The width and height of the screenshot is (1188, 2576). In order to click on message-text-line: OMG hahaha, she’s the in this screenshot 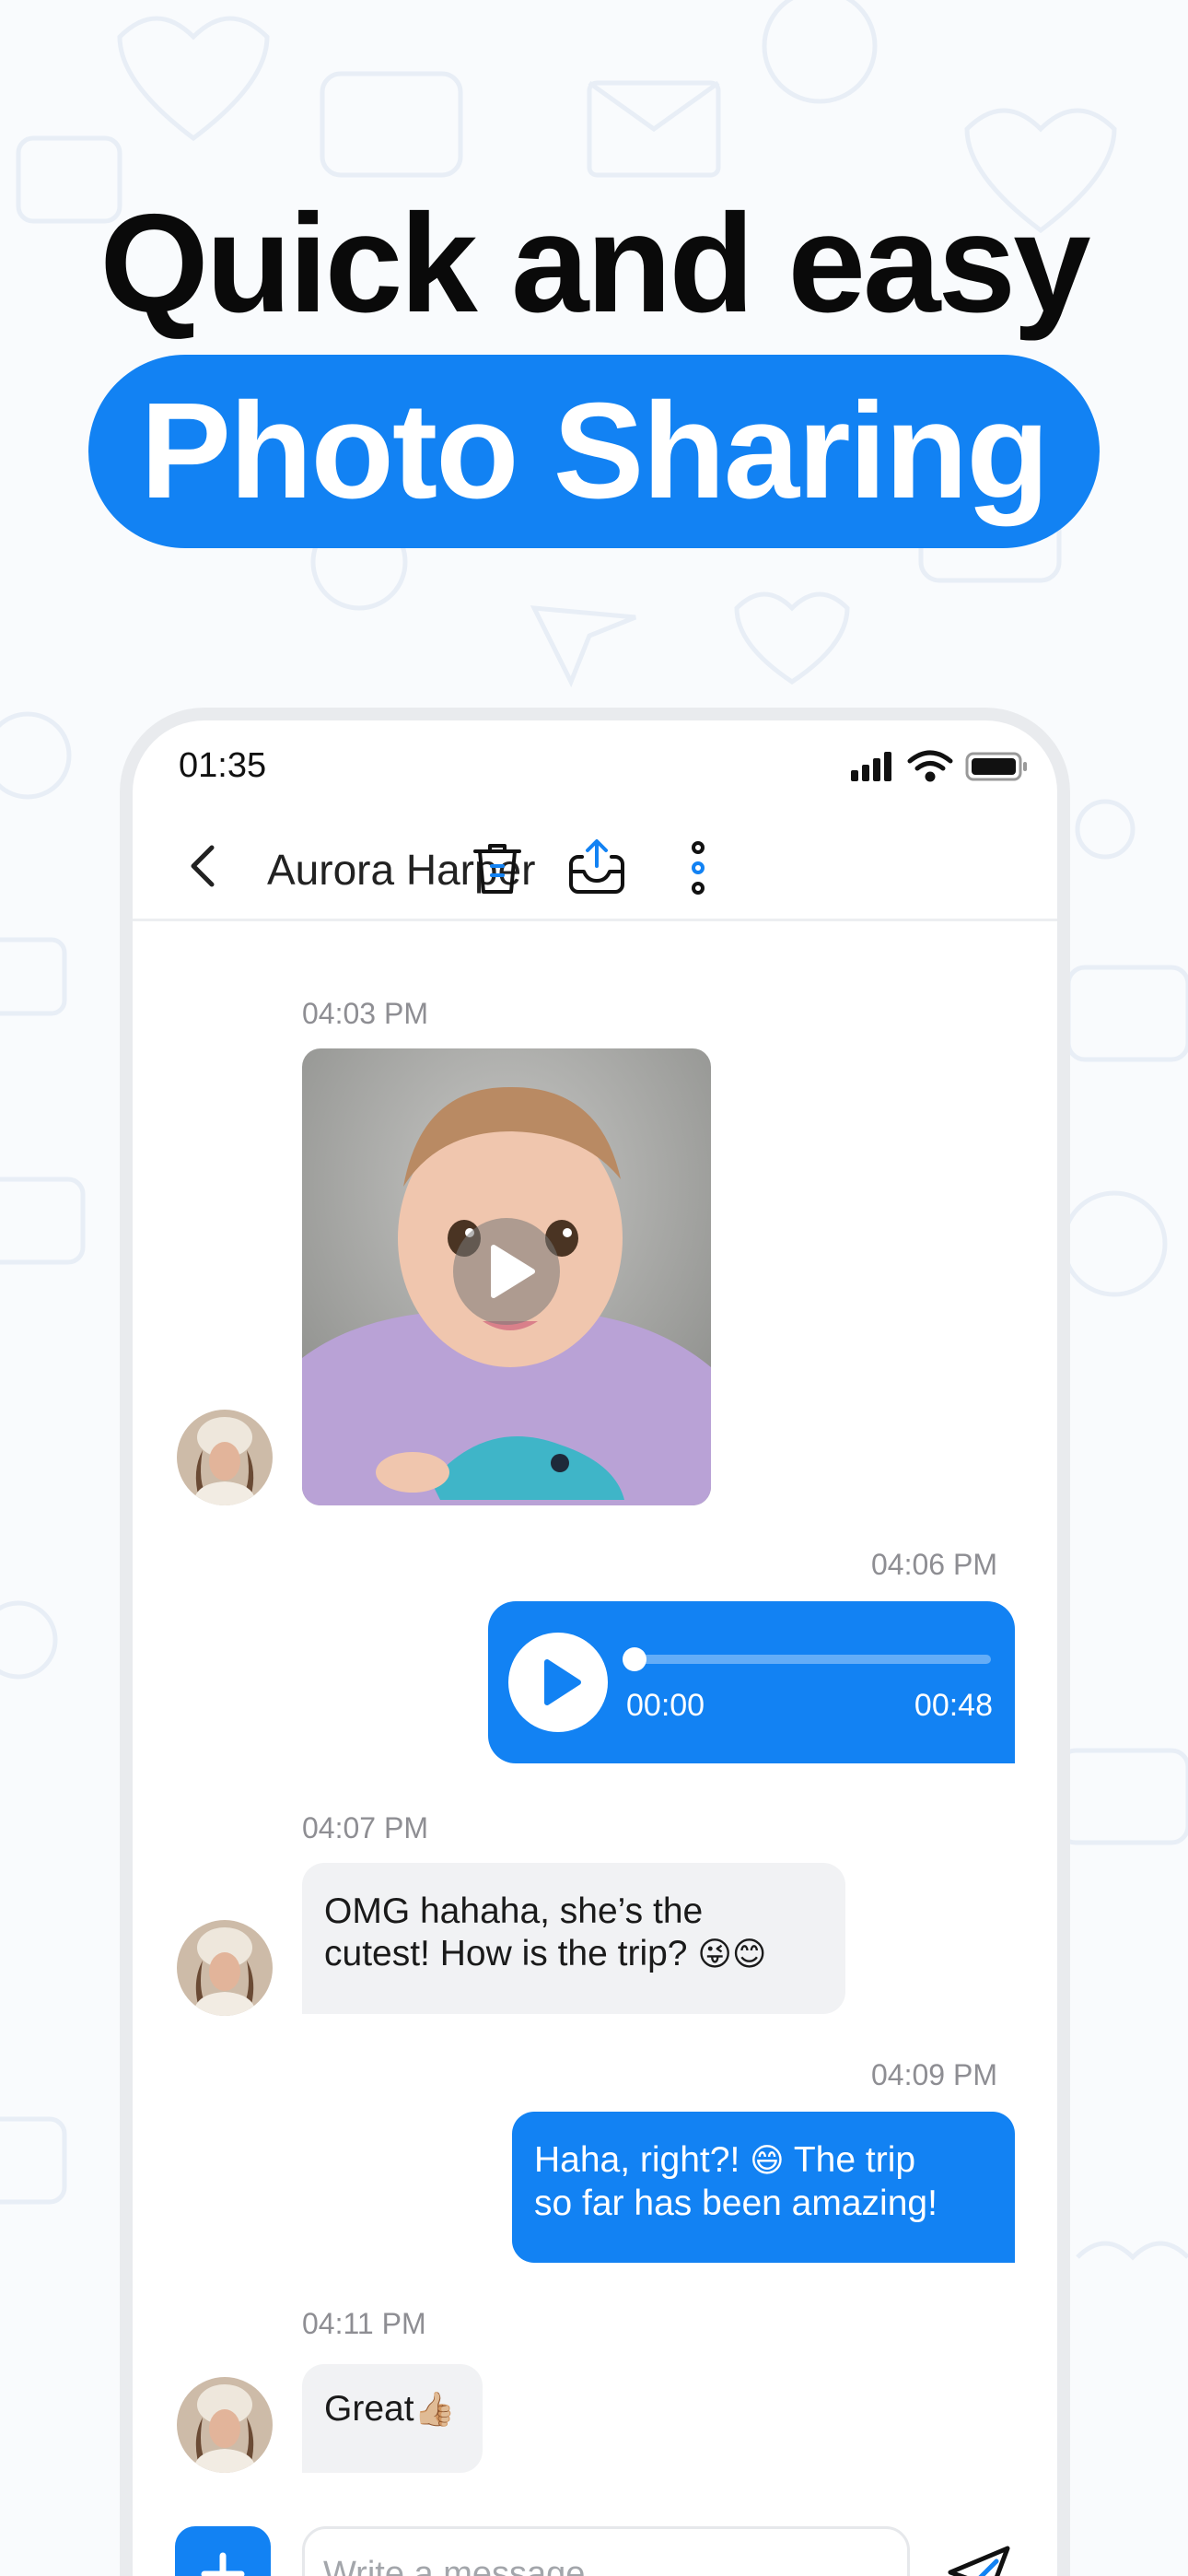, I will do `click(514, 1911)`.